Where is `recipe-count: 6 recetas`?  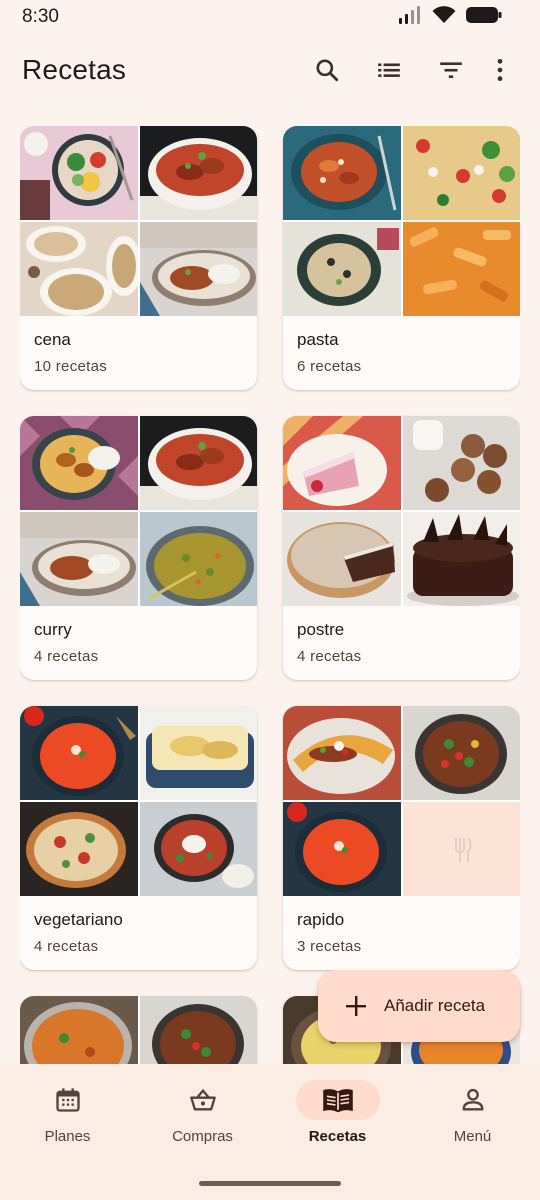 recipe-count: 6 recetas is located at coordinates (329, 366).